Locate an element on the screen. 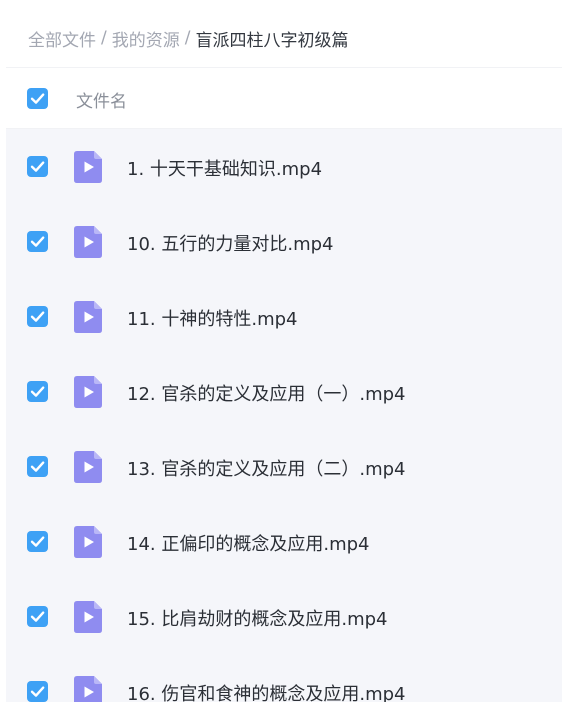  breadcrumb-current-folder: 盲派四柱八字初级篇 is located at coordinates (272, 40).